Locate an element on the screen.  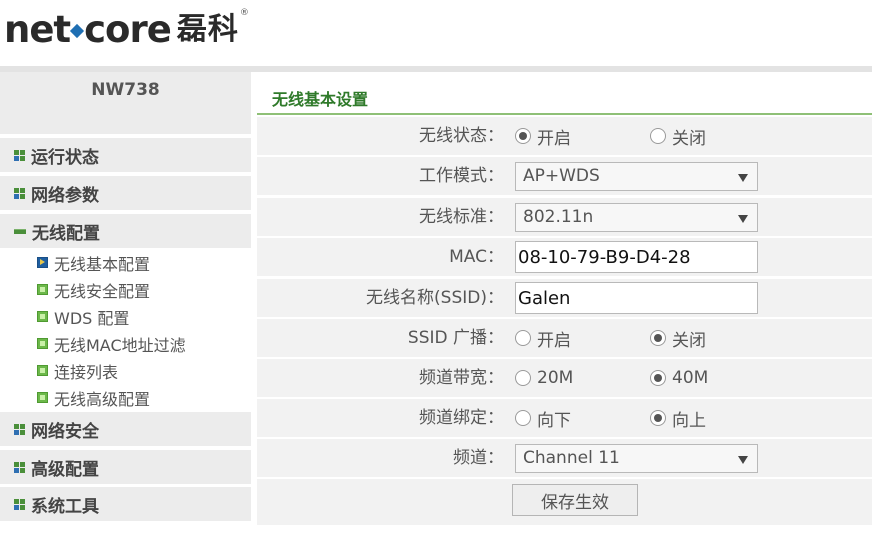
subitem-connection-list: 连接列表 is located at coordinates (77, 370).